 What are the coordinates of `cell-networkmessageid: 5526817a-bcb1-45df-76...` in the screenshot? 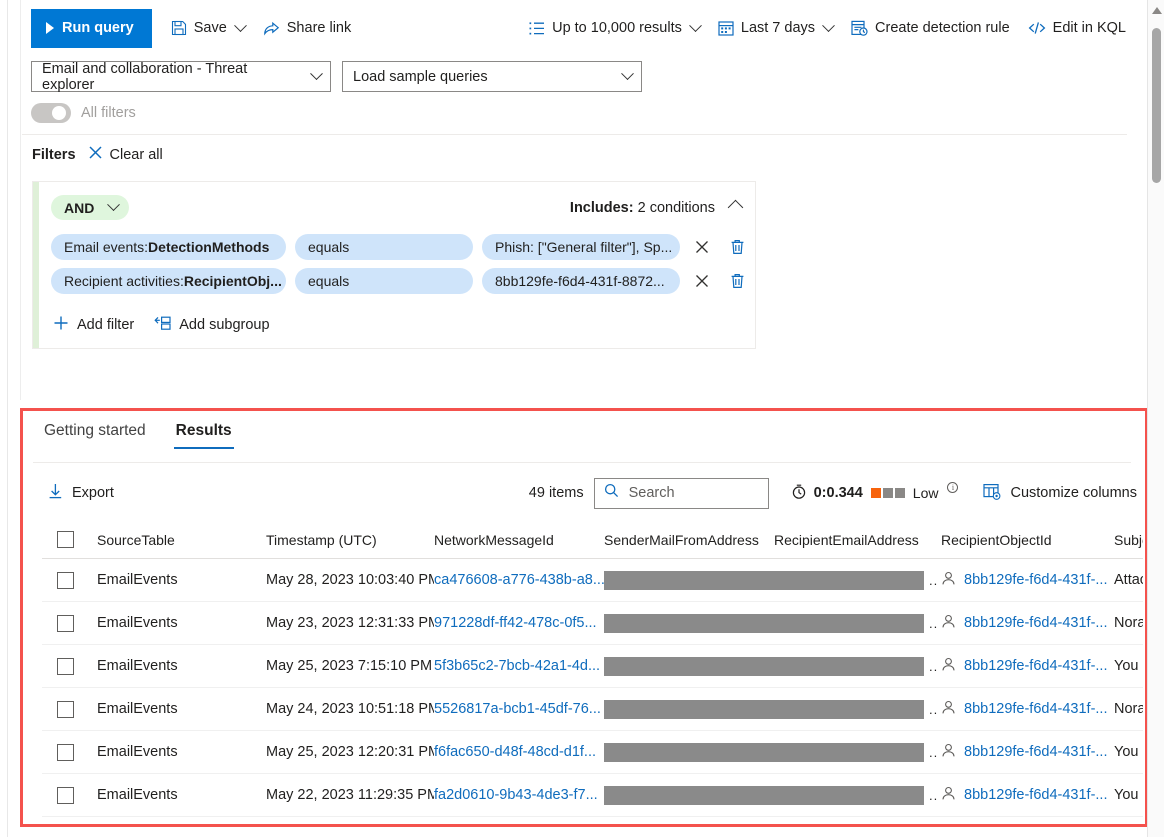 It's located at (519, 709).